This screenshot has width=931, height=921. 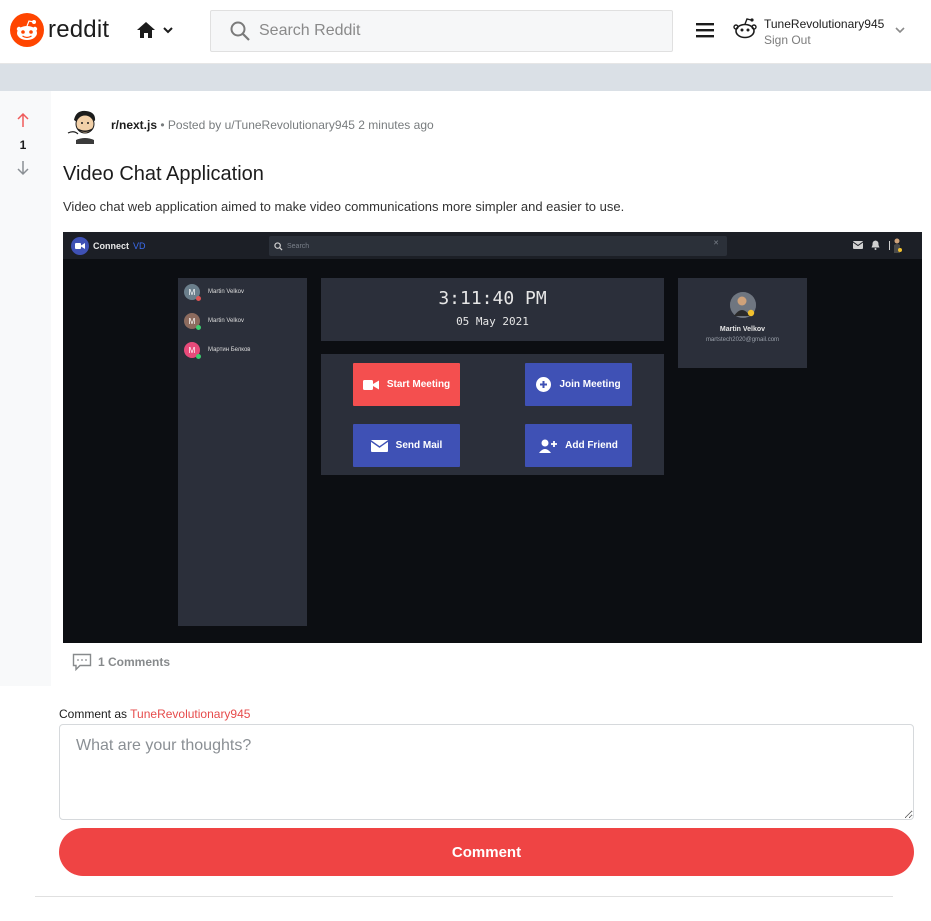 I want to click on comments-count: 1 Comments, so click(x=134, y=662).